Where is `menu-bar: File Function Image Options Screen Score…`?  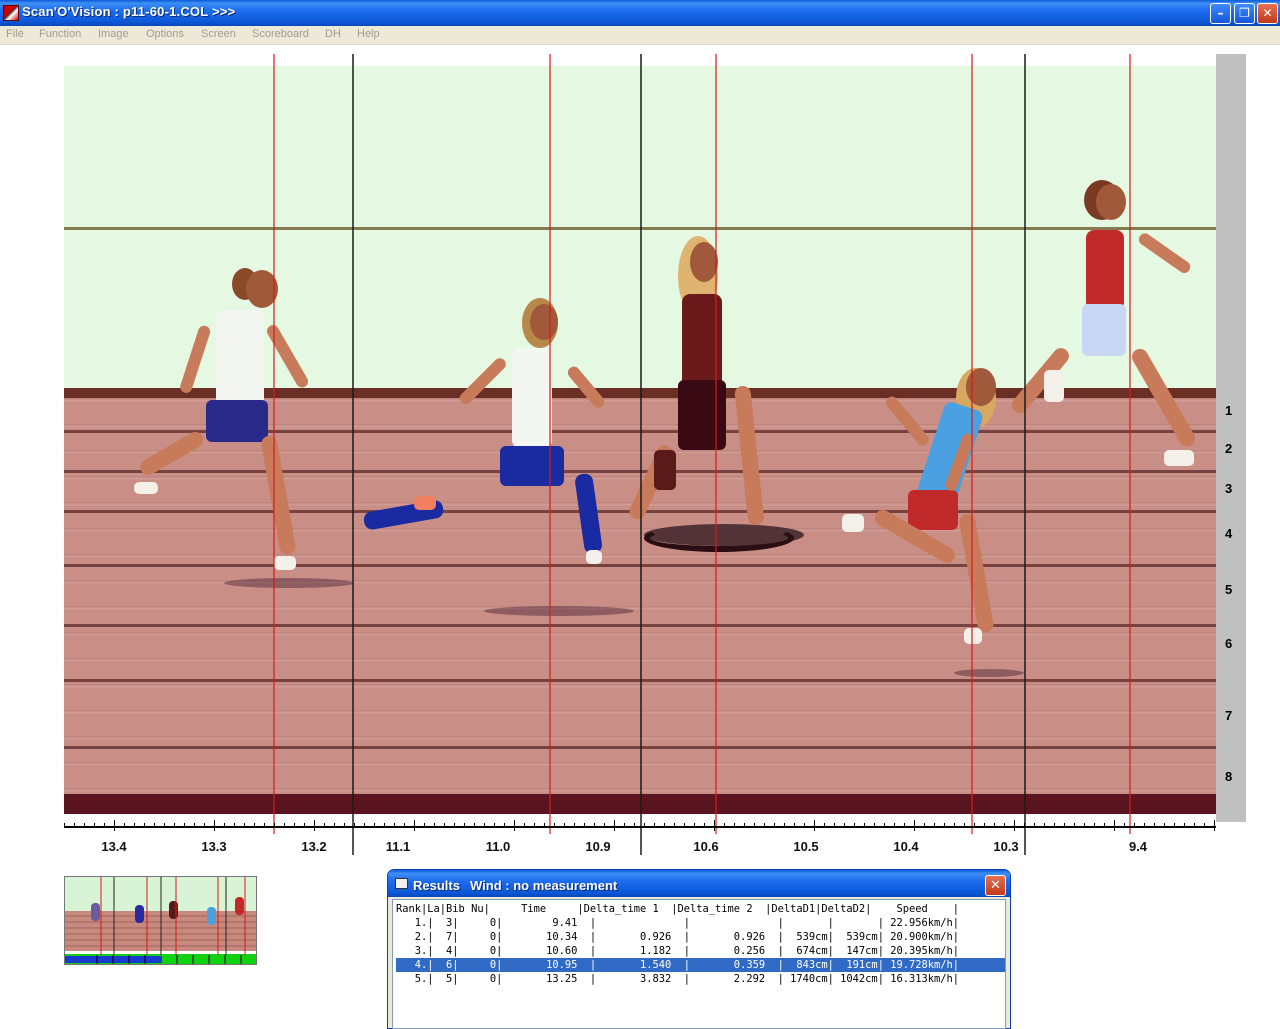 menu-bar: File Function Image Options Screen Score… is located at coordinates (640, 35).